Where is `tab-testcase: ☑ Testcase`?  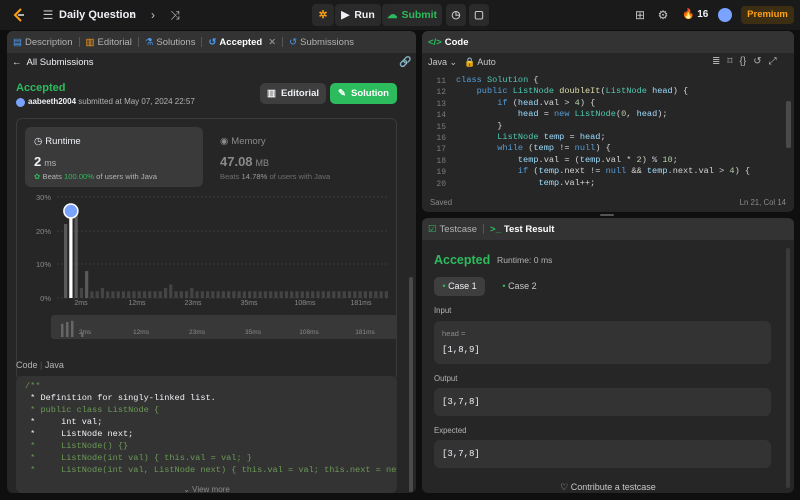 tab-testcase: ☑ Testcase is located at coordinates (452, 229).